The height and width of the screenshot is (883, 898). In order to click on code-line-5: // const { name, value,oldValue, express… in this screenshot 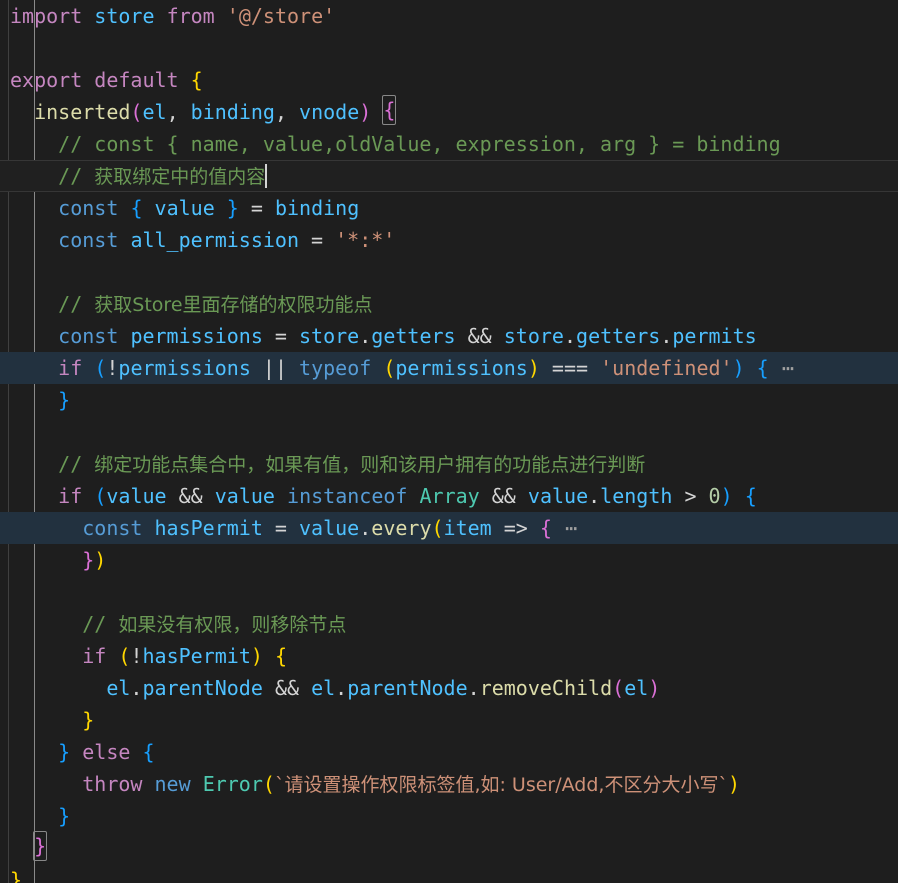, I will do `click(449, 144)`.